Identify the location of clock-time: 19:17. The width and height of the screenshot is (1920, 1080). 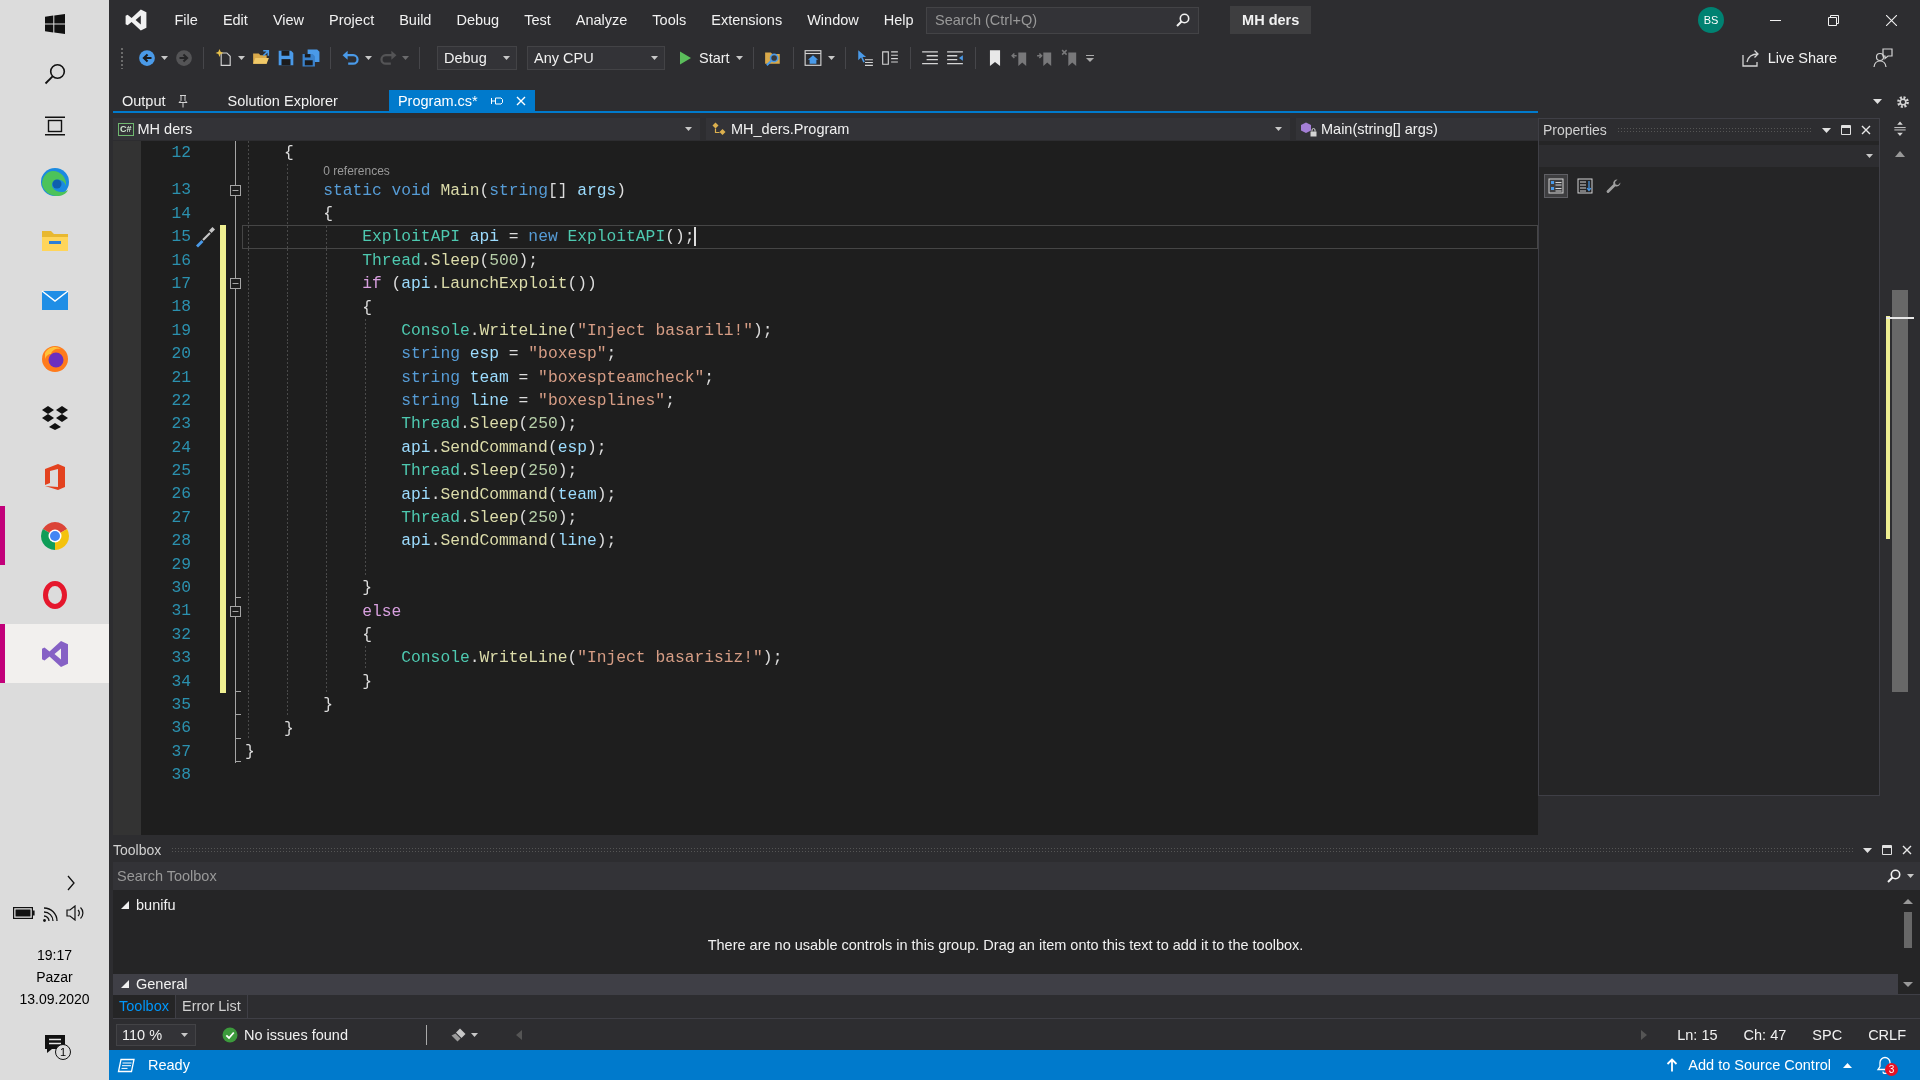
(54, 955).